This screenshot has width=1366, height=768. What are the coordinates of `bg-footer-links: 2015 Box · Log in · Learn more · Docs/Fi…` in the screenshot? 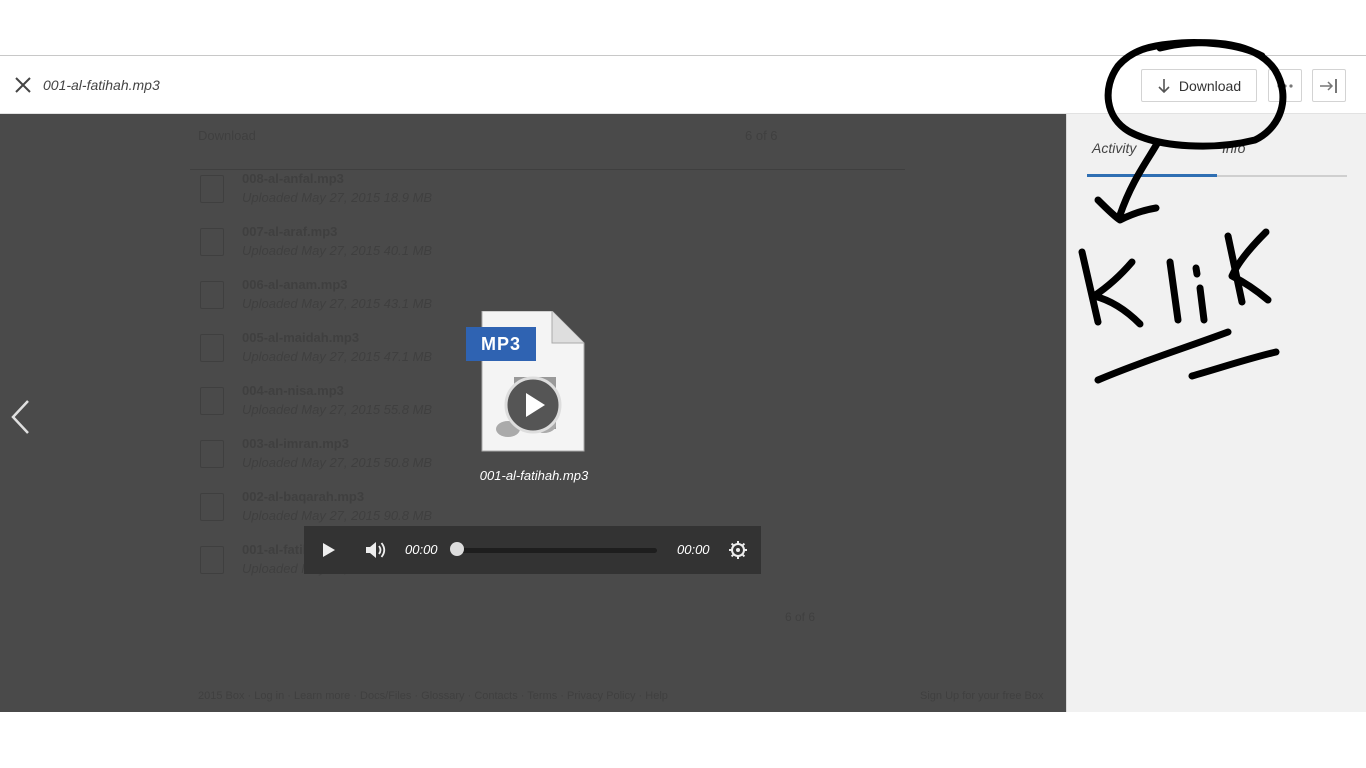 It's located at (433, 696).